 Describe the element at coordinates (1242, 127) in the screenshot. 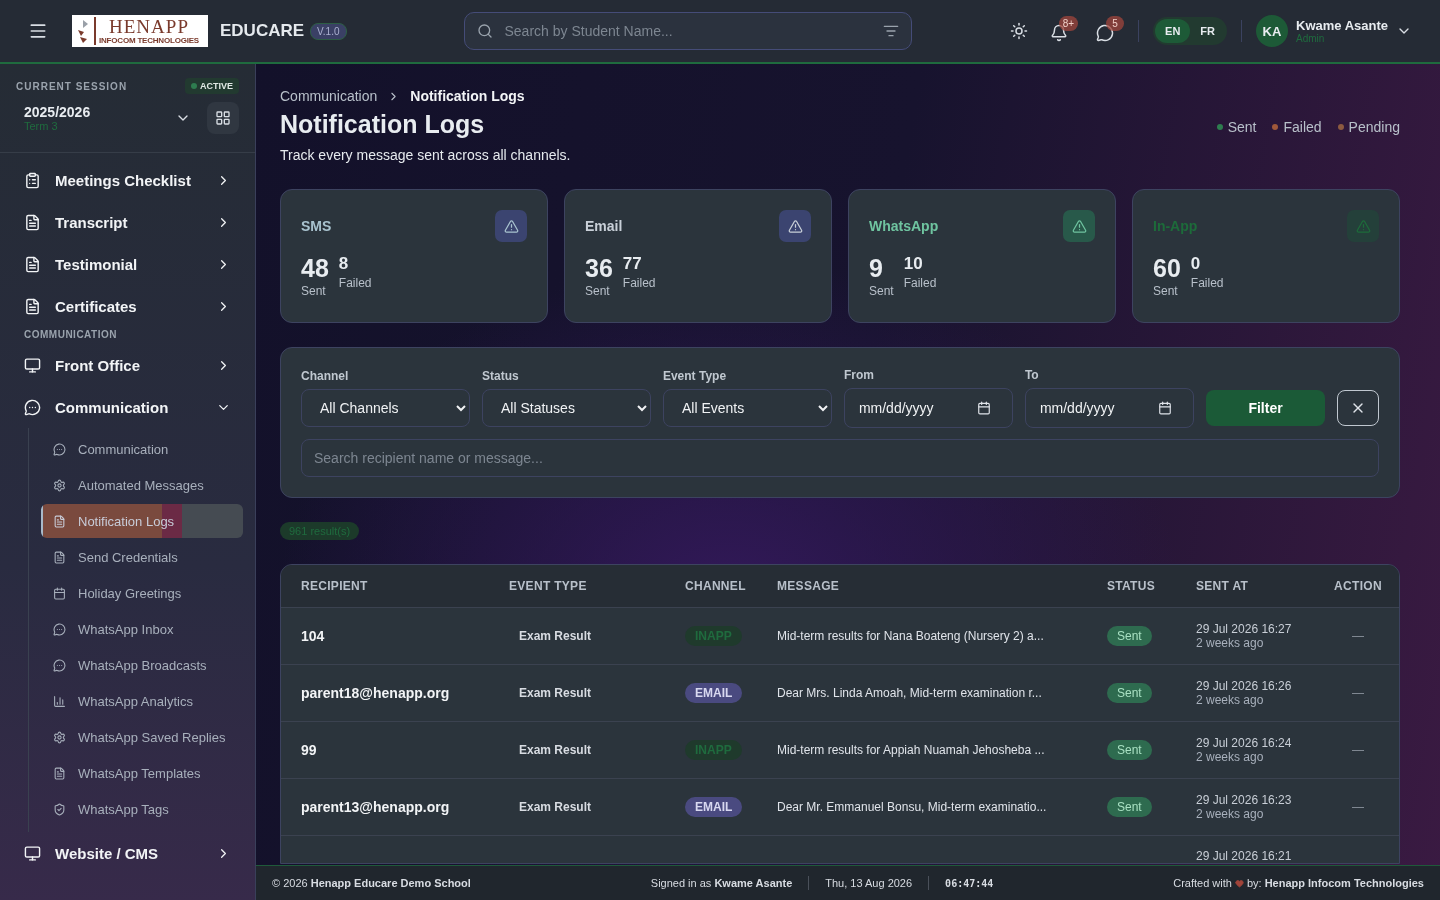

I see `legend-label: Sent` at that location.